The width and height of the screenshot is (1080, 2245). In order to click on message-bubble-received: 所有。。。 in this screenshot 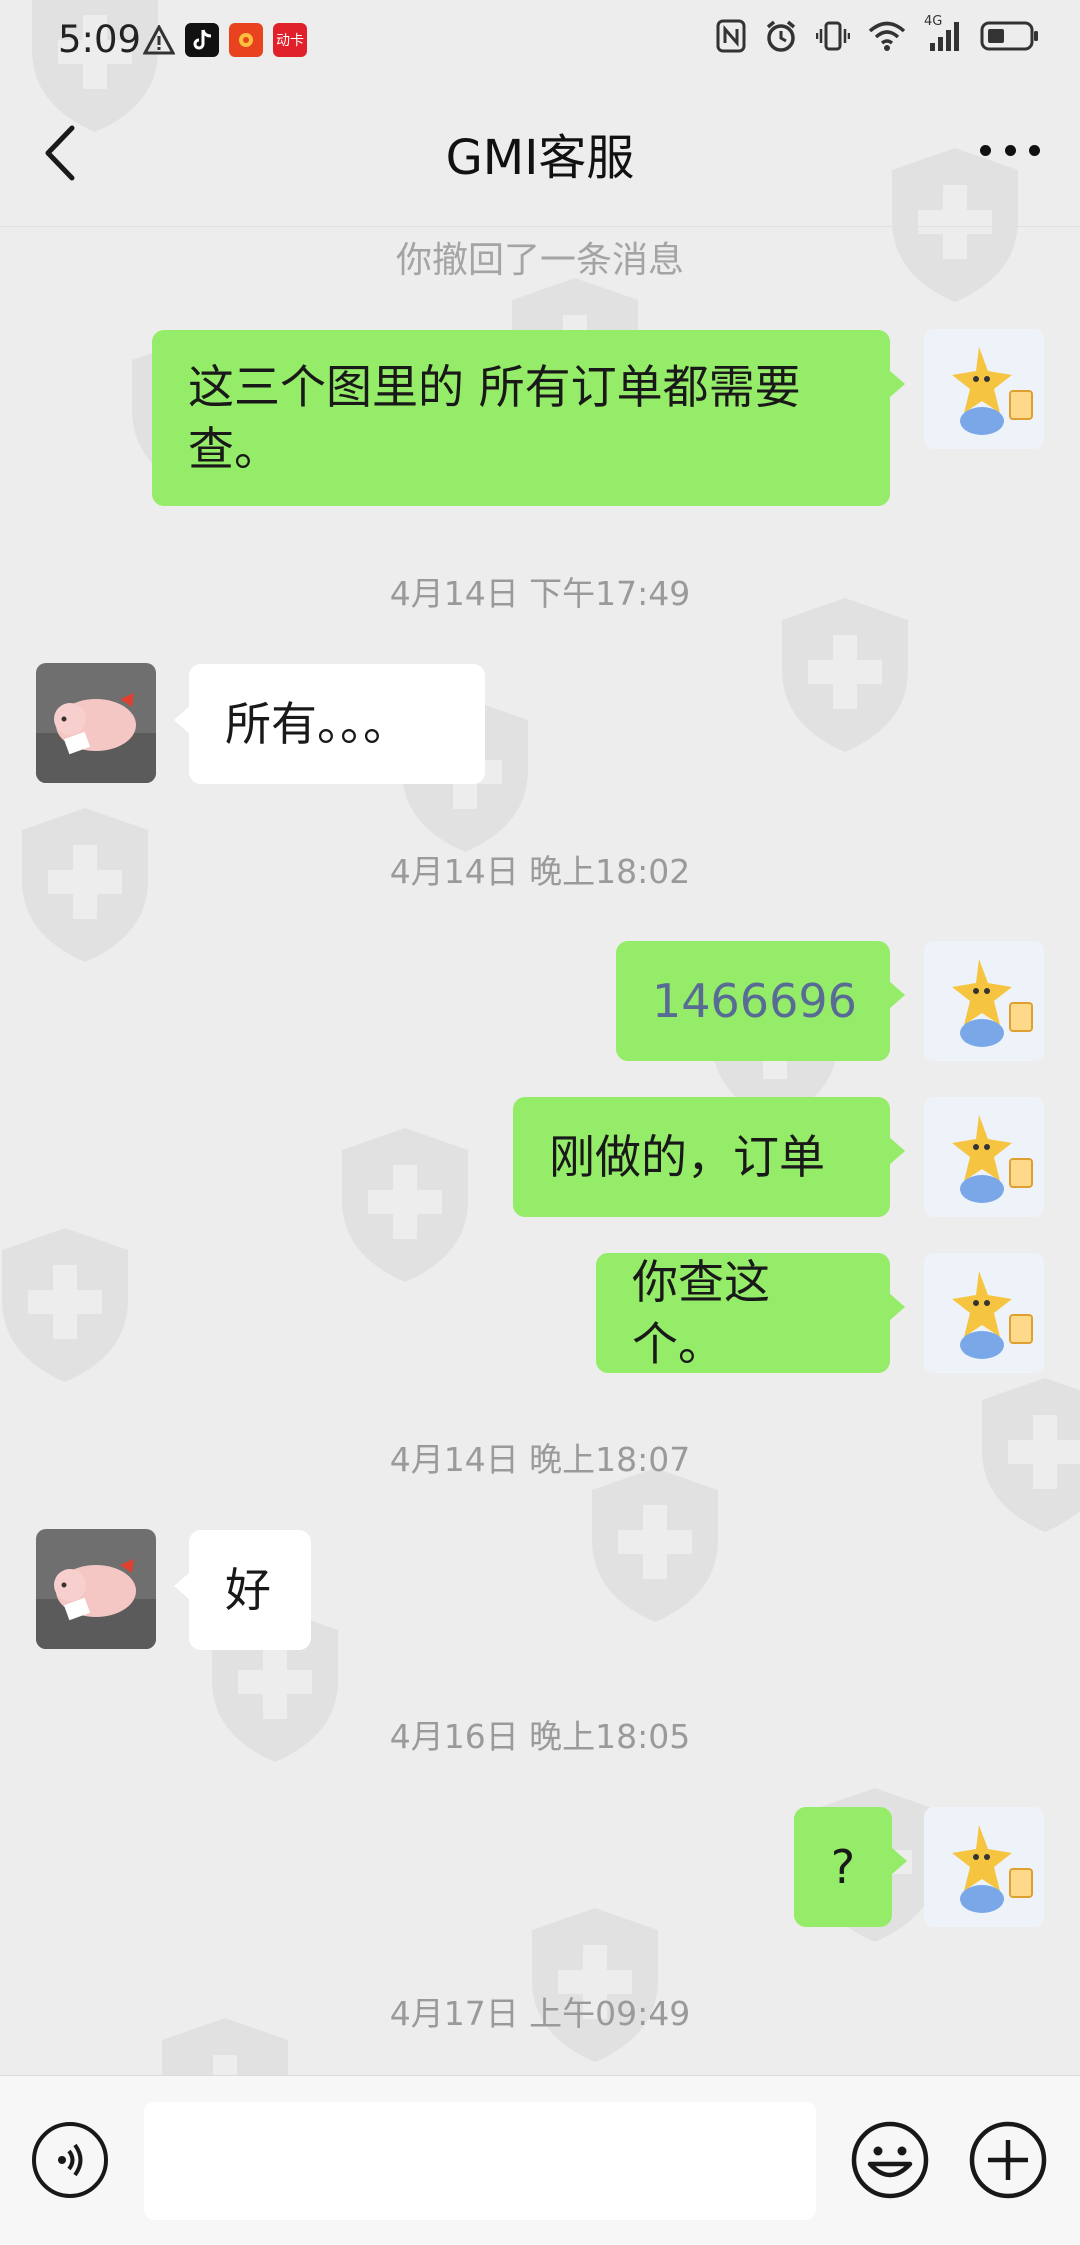, I will do `click(329, 724)`.